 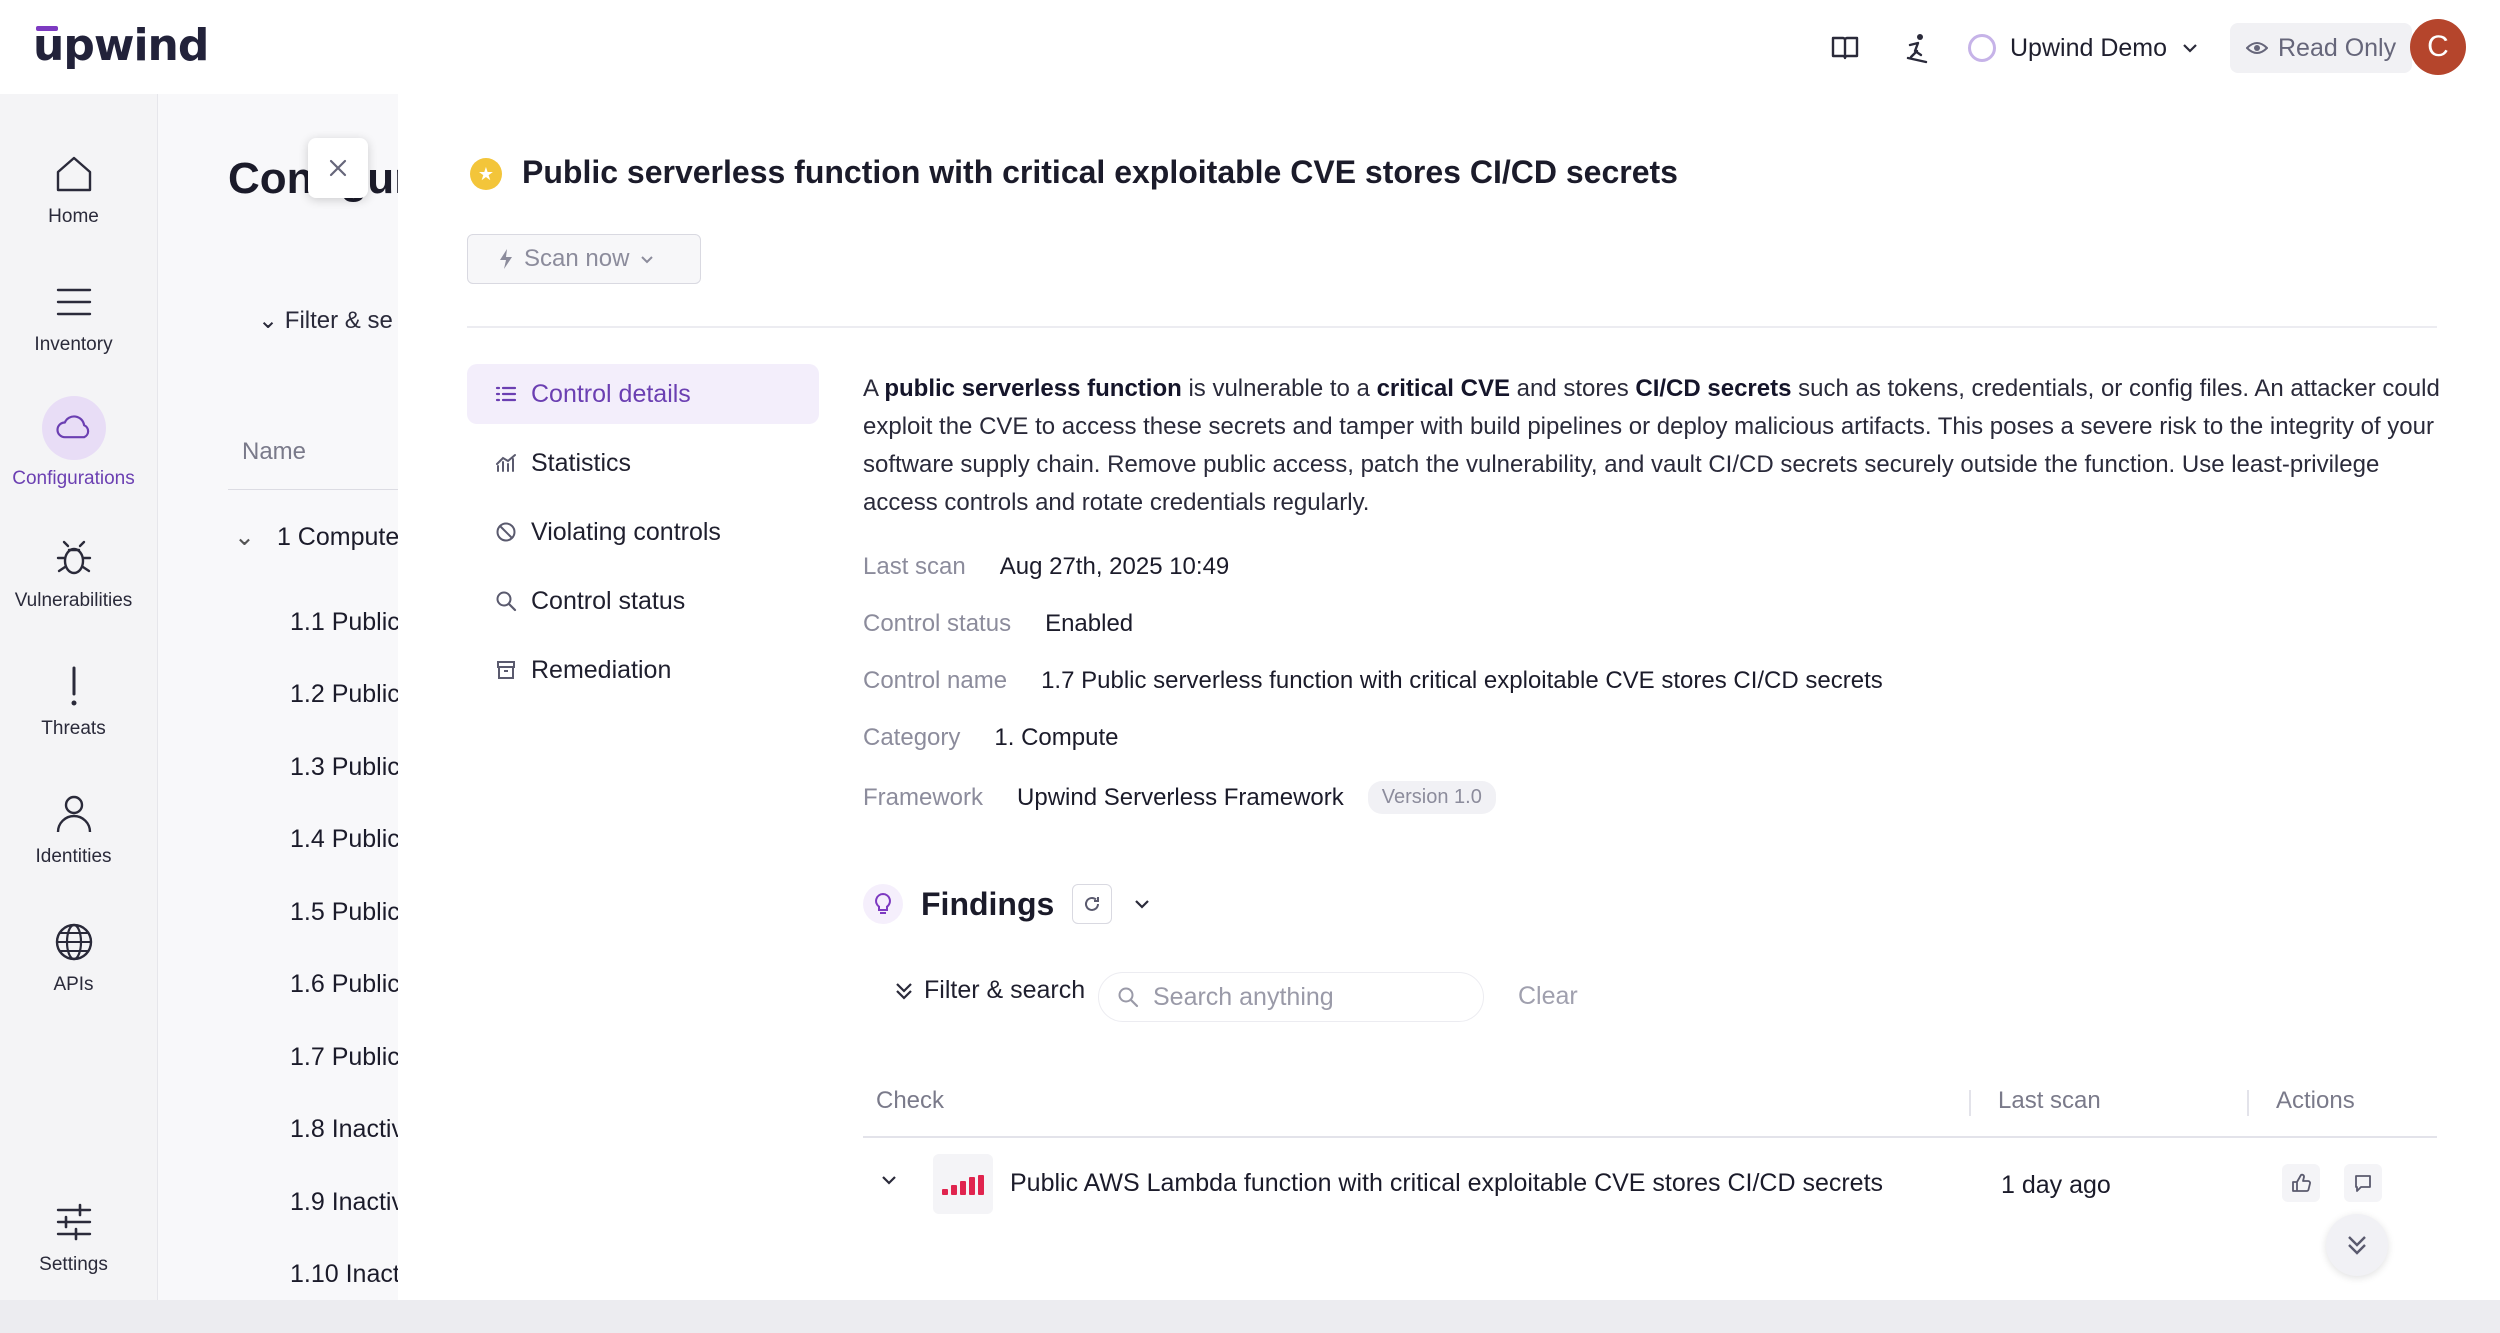 I want to click on close-drawer-button, so click(x=338, y=168).